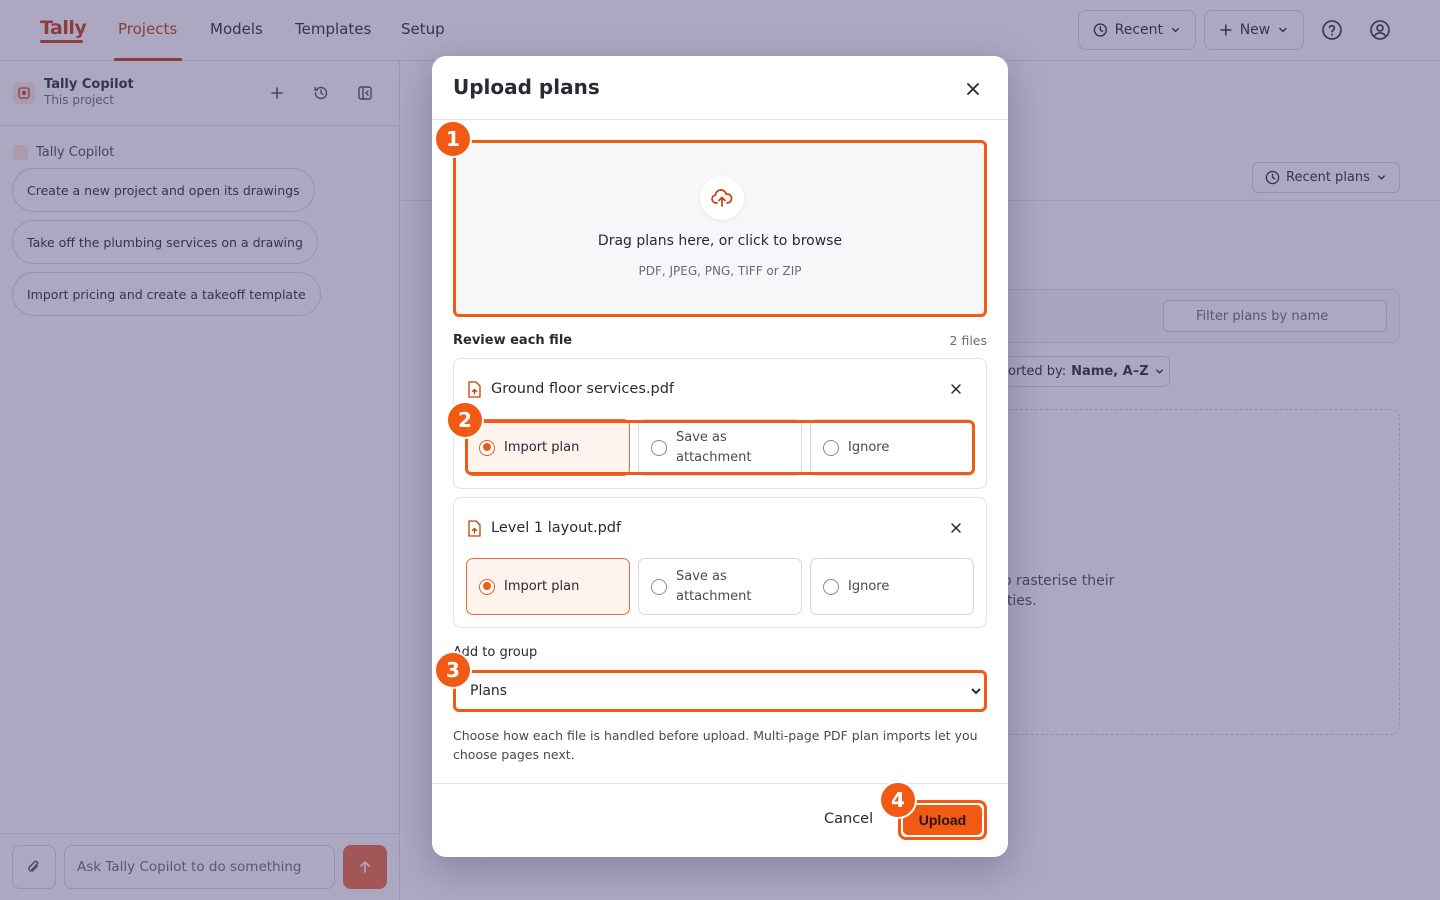 The width and height of the screenshot is (1440, 900). What do you see at coordinates (513, 340) in the screenshot?
I see `review-label: Review each file` at bounding box center [513, 340].